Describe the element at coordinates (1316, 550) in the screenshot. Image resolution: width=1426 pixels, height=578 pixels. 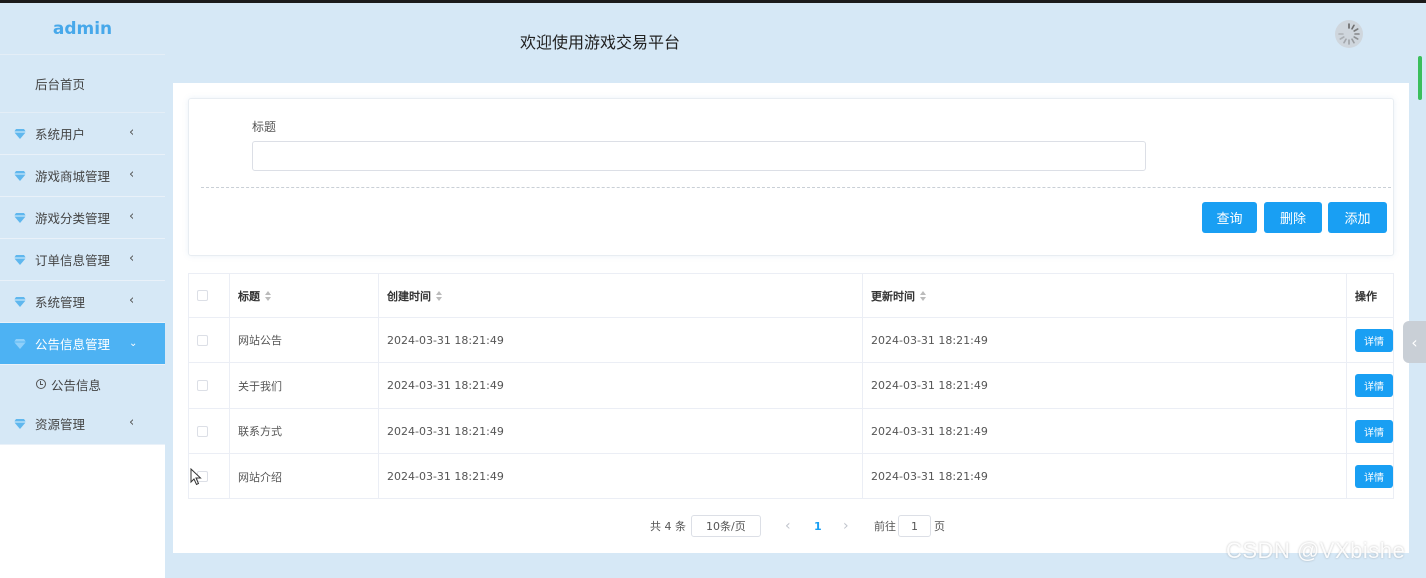
I see `watermark: CSDN @VXbishe` at that location.